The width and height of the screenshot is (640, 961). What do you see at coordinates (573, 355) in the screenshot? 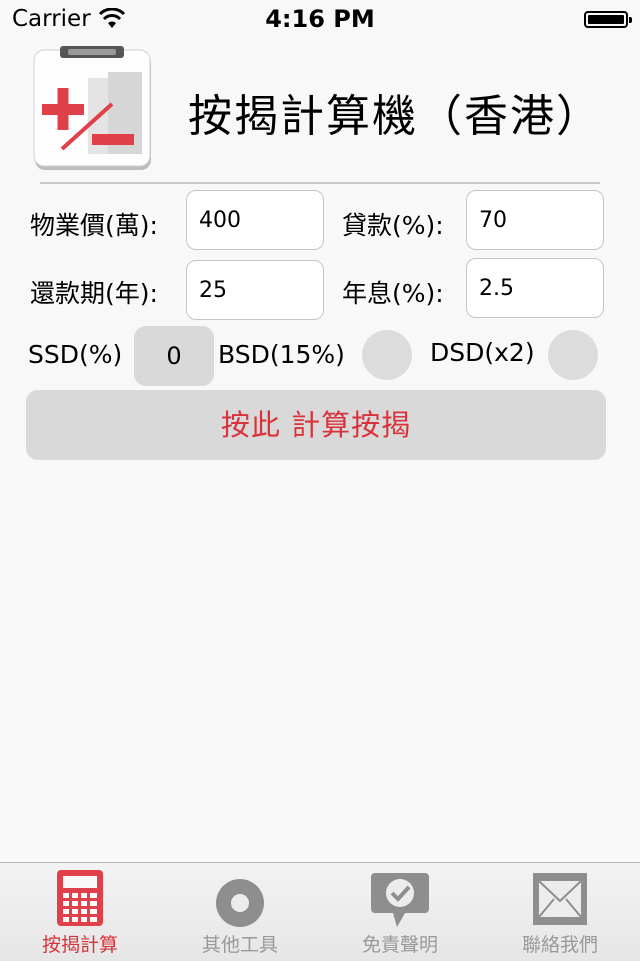
I see `dsd-toggle` at bounding box center [573, 355].